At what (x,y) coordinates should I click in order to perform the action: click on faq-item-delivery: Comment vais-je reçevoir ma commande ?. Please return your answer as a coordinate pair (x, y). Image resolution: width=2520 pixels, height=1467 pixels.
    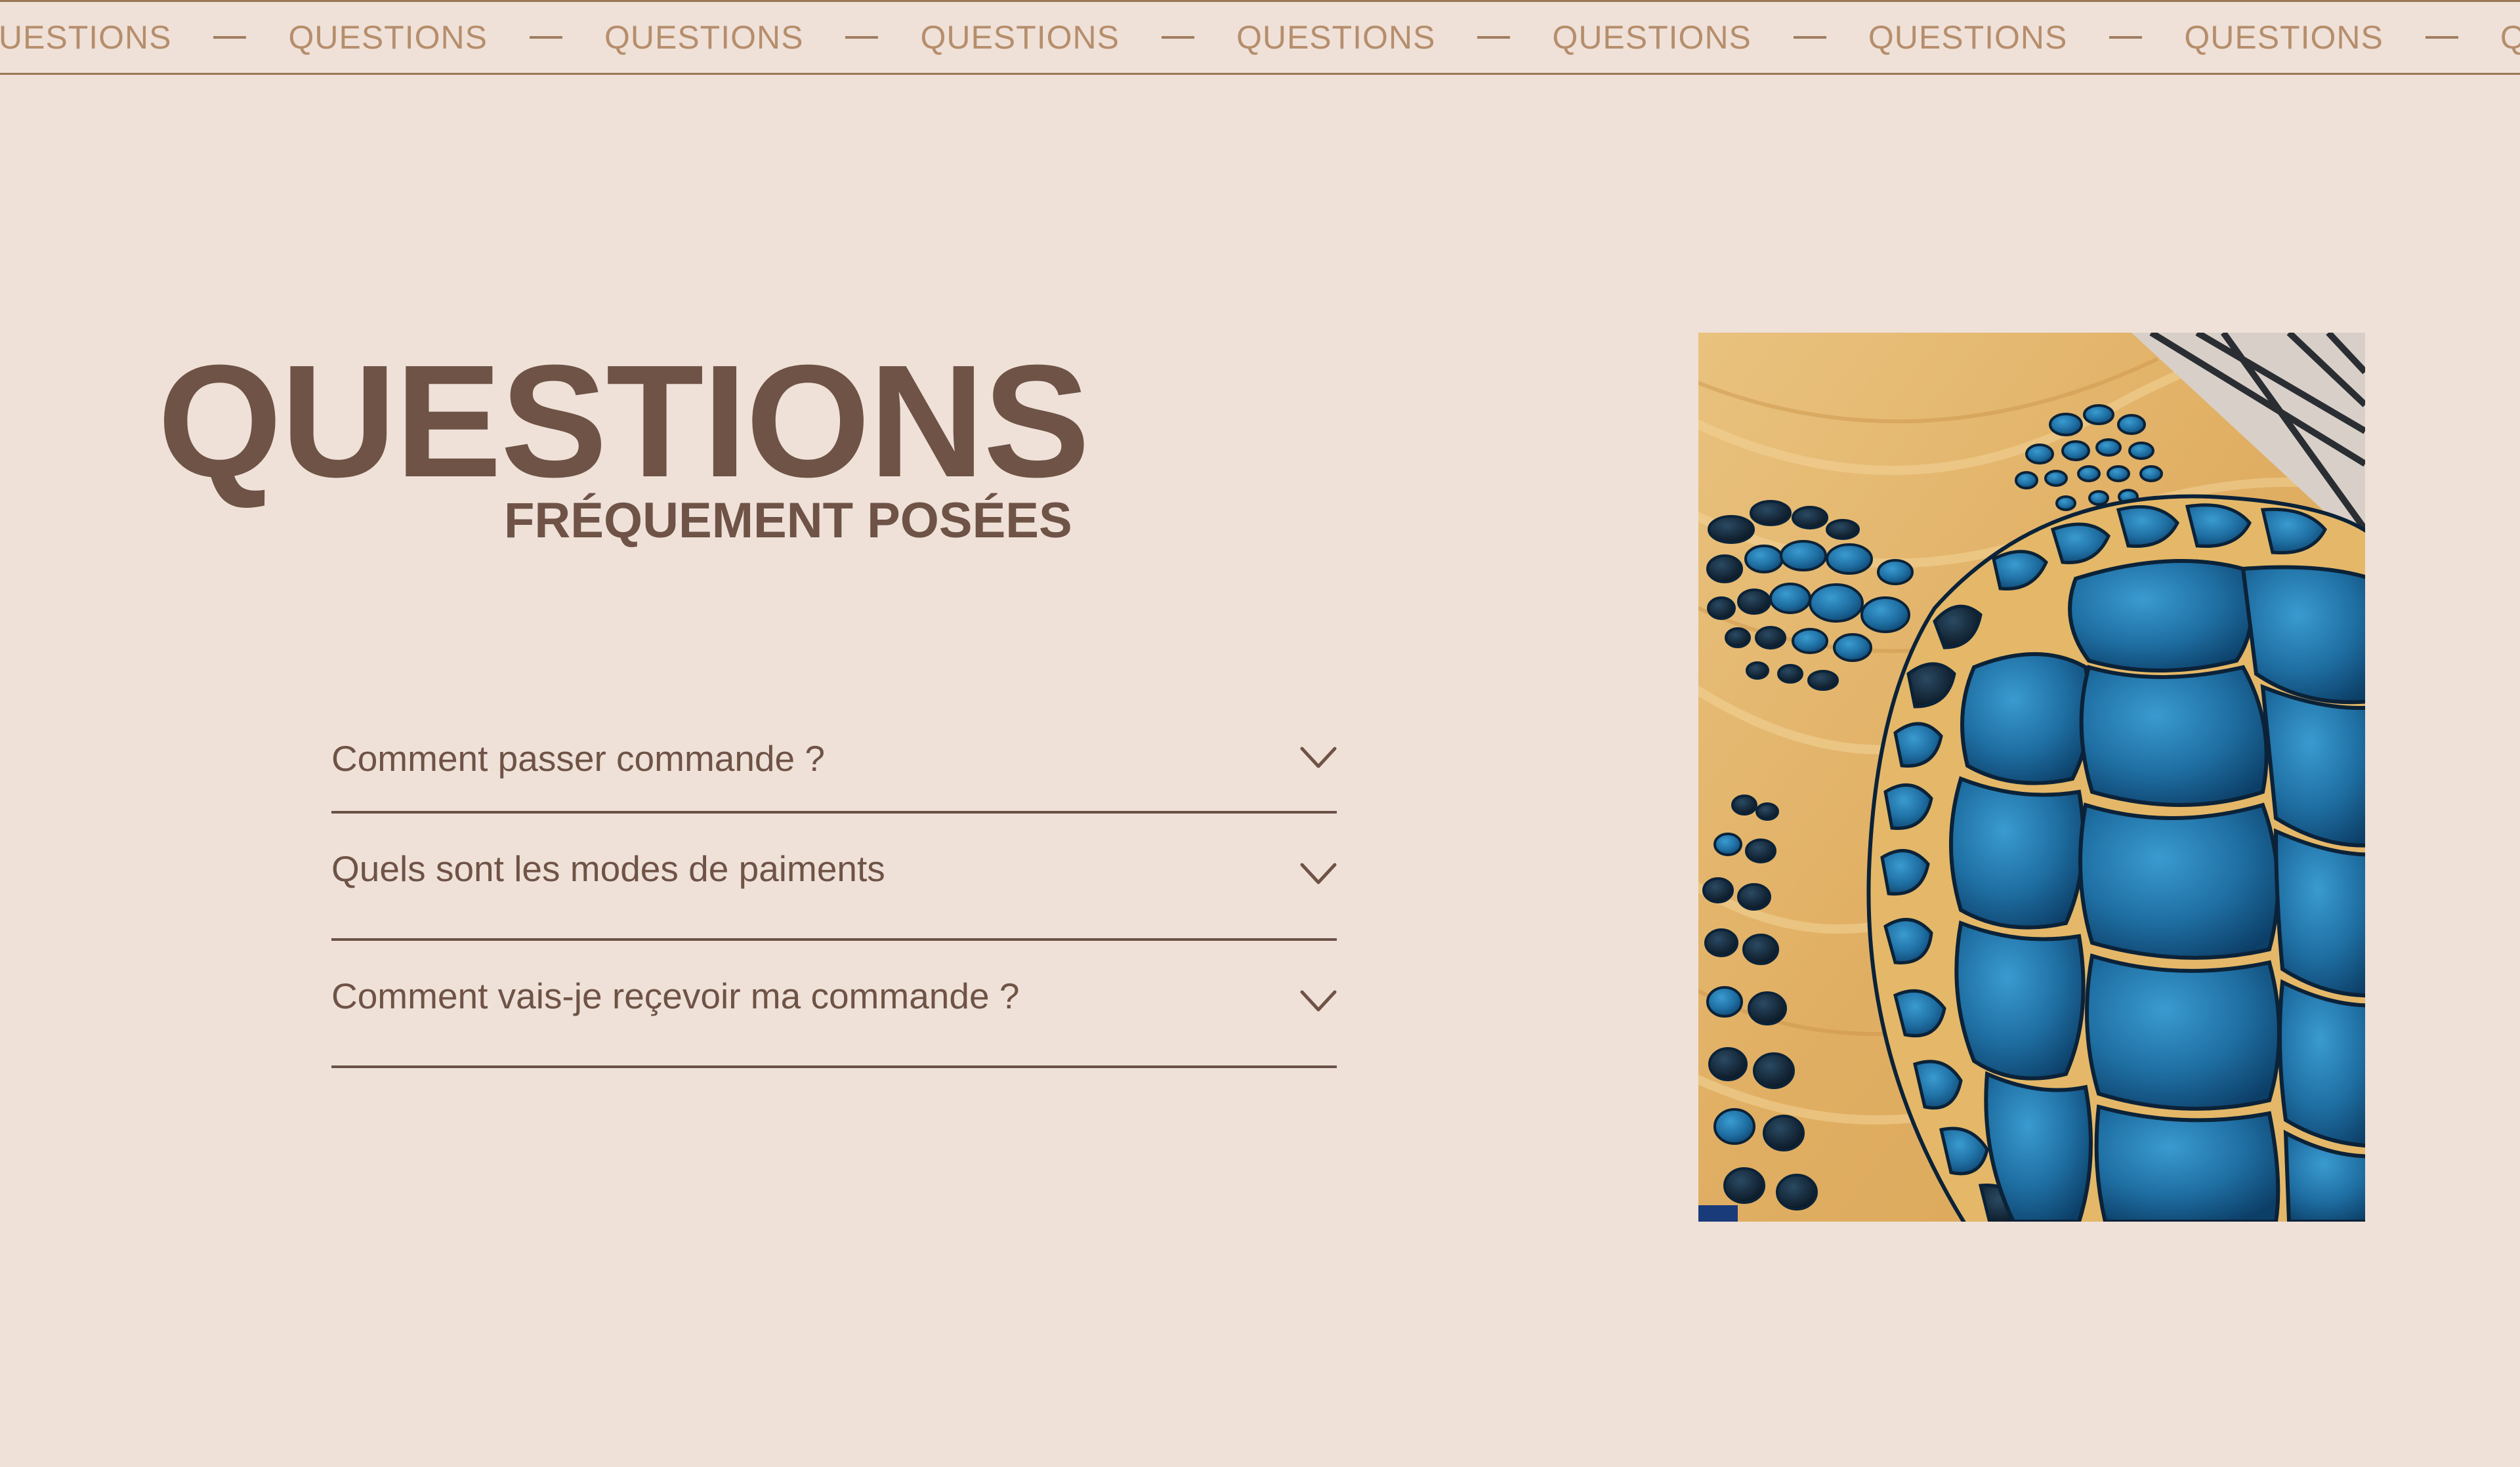
    Looking at the image, I should click on (834, 1006).